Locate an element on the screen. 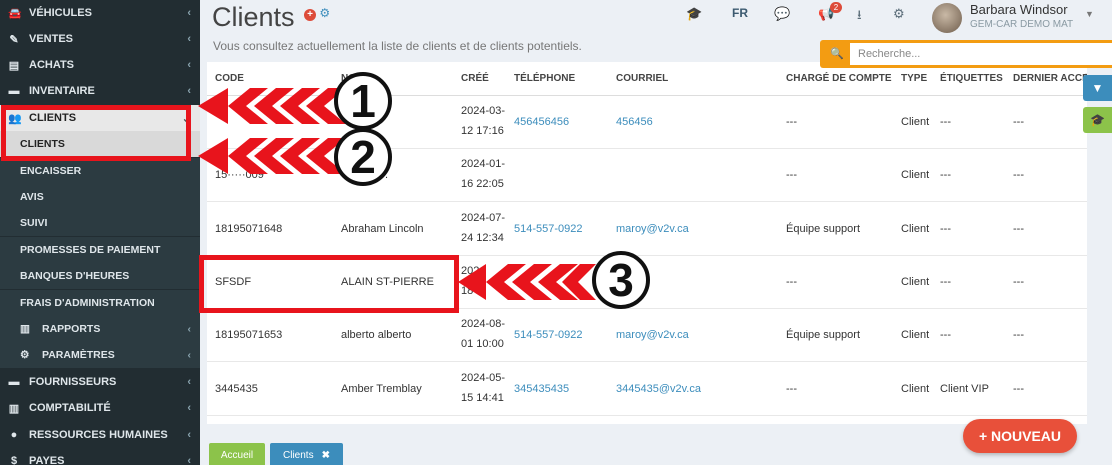  sidebar-subitem-frais-admin: FRAIS D'ADMINISTRATION is located at coordinates (100, 303).